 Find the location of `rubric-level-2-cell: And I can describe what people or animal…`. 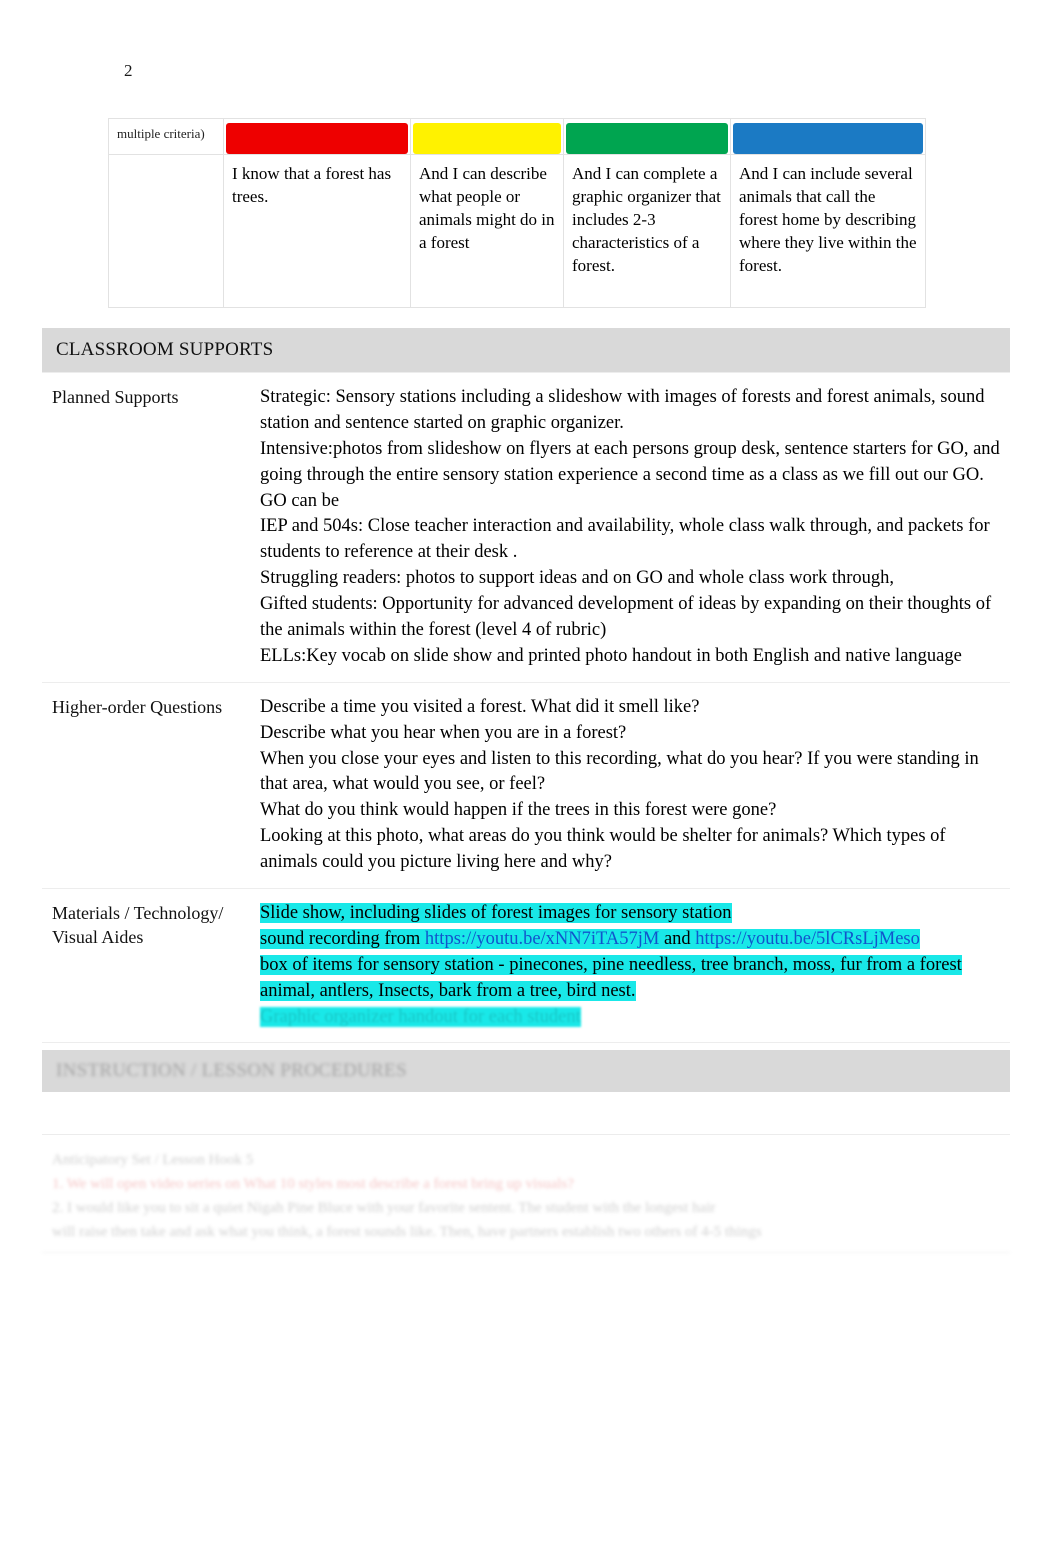

rubric-level-2-cell: And I can describe what people or animal… is located at coordinates (487, 231).